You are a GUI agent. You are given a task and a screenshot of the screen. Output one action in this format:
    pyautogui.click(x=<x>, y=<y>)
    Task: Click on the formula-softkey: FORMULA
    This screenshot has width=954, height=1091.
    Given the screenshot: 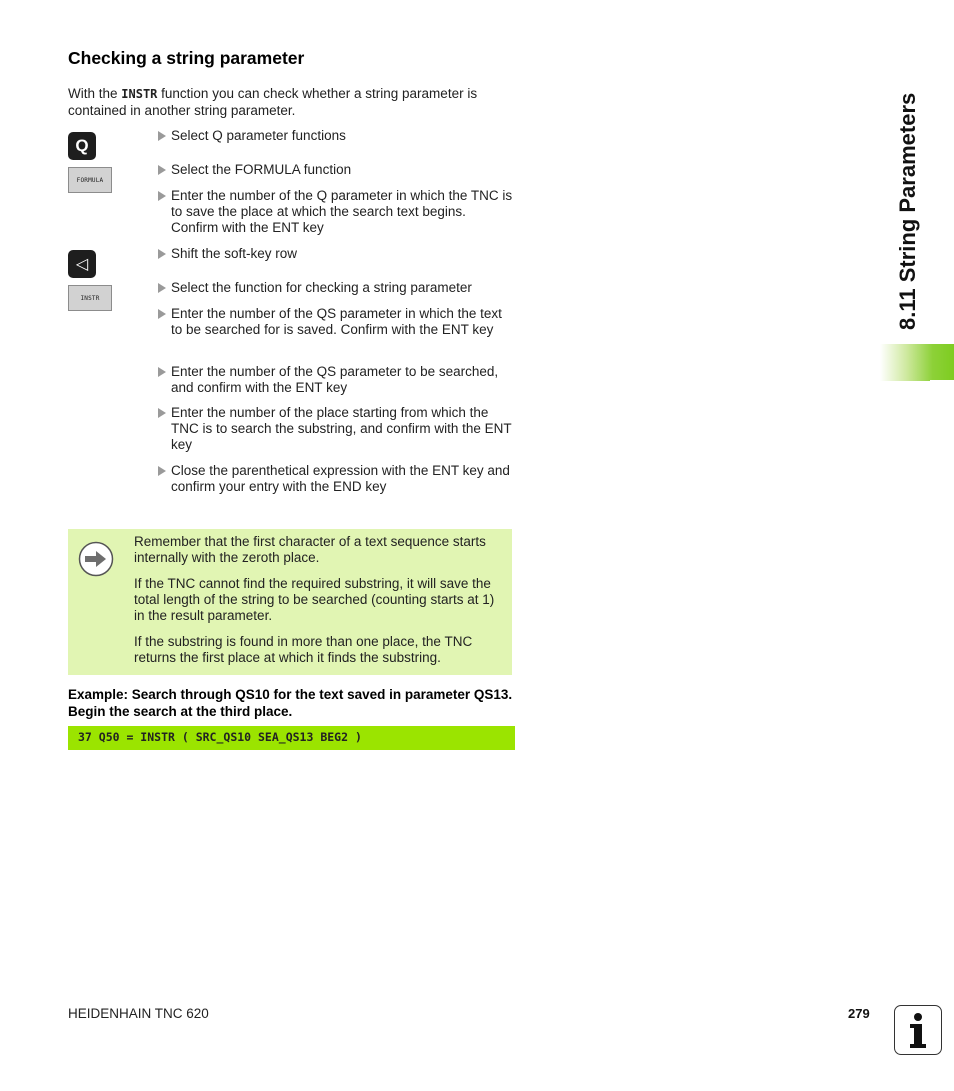 What is the action you would take?
    pyautogui.click(x=90, y=180)
    